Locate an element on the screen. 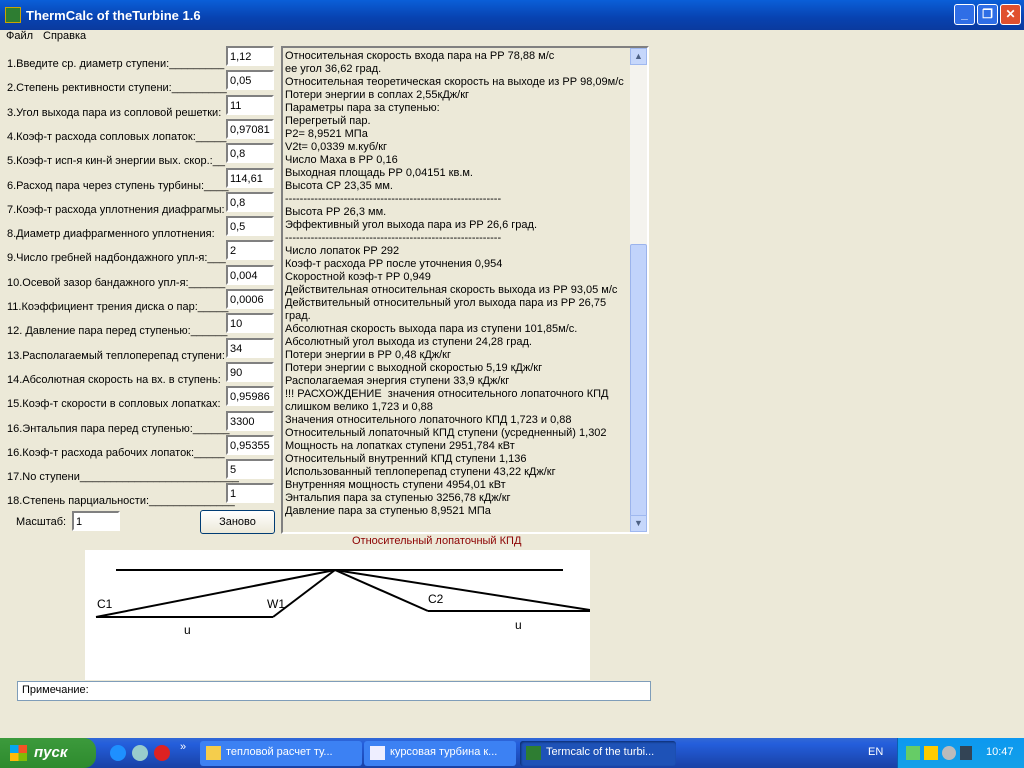  field-input: 34 is located at coordinates (250, 347).